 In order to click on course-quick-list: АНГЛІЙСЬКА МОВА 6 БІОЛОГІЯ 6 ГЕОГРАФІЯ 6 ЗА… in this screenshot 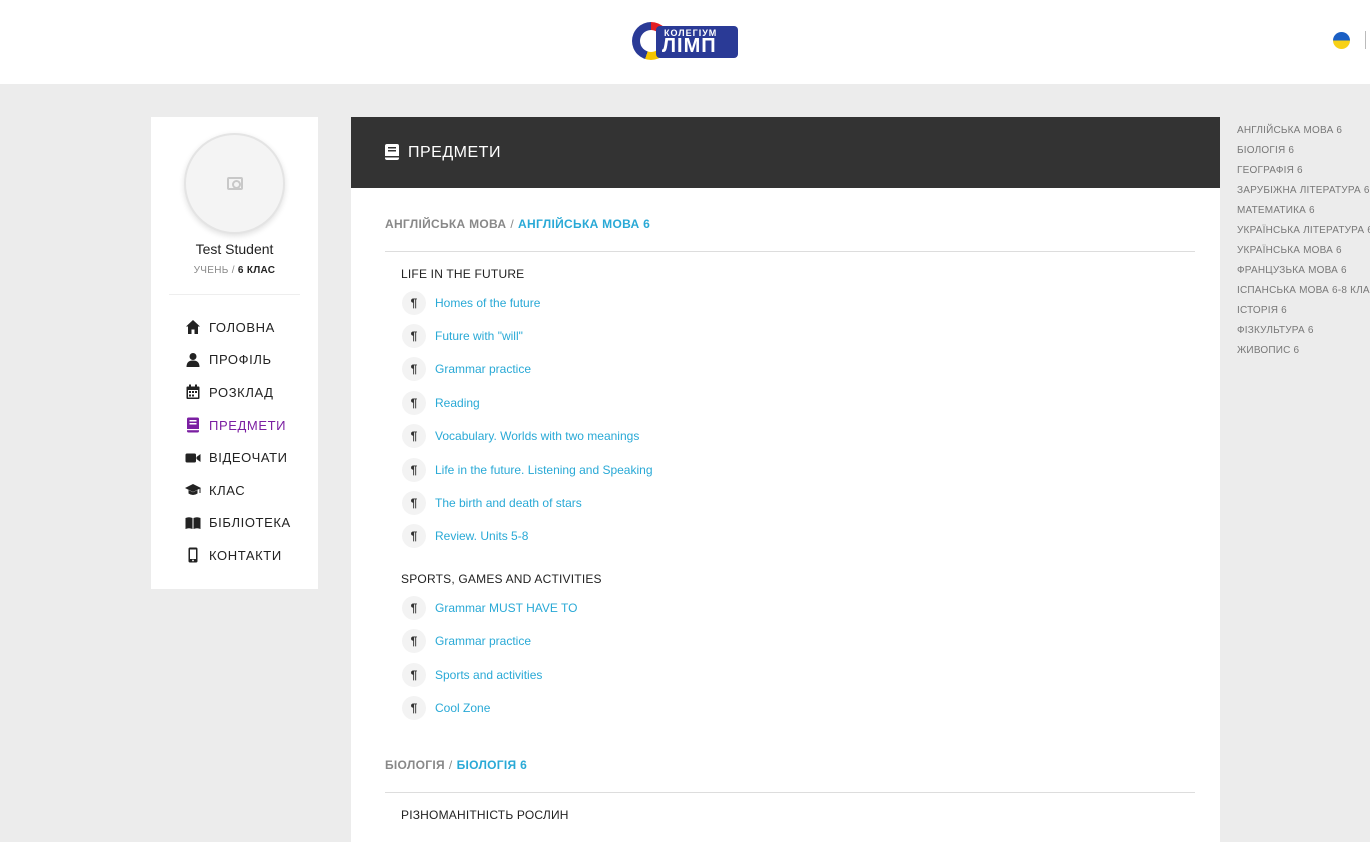, I will do `click(1303, 243)`.